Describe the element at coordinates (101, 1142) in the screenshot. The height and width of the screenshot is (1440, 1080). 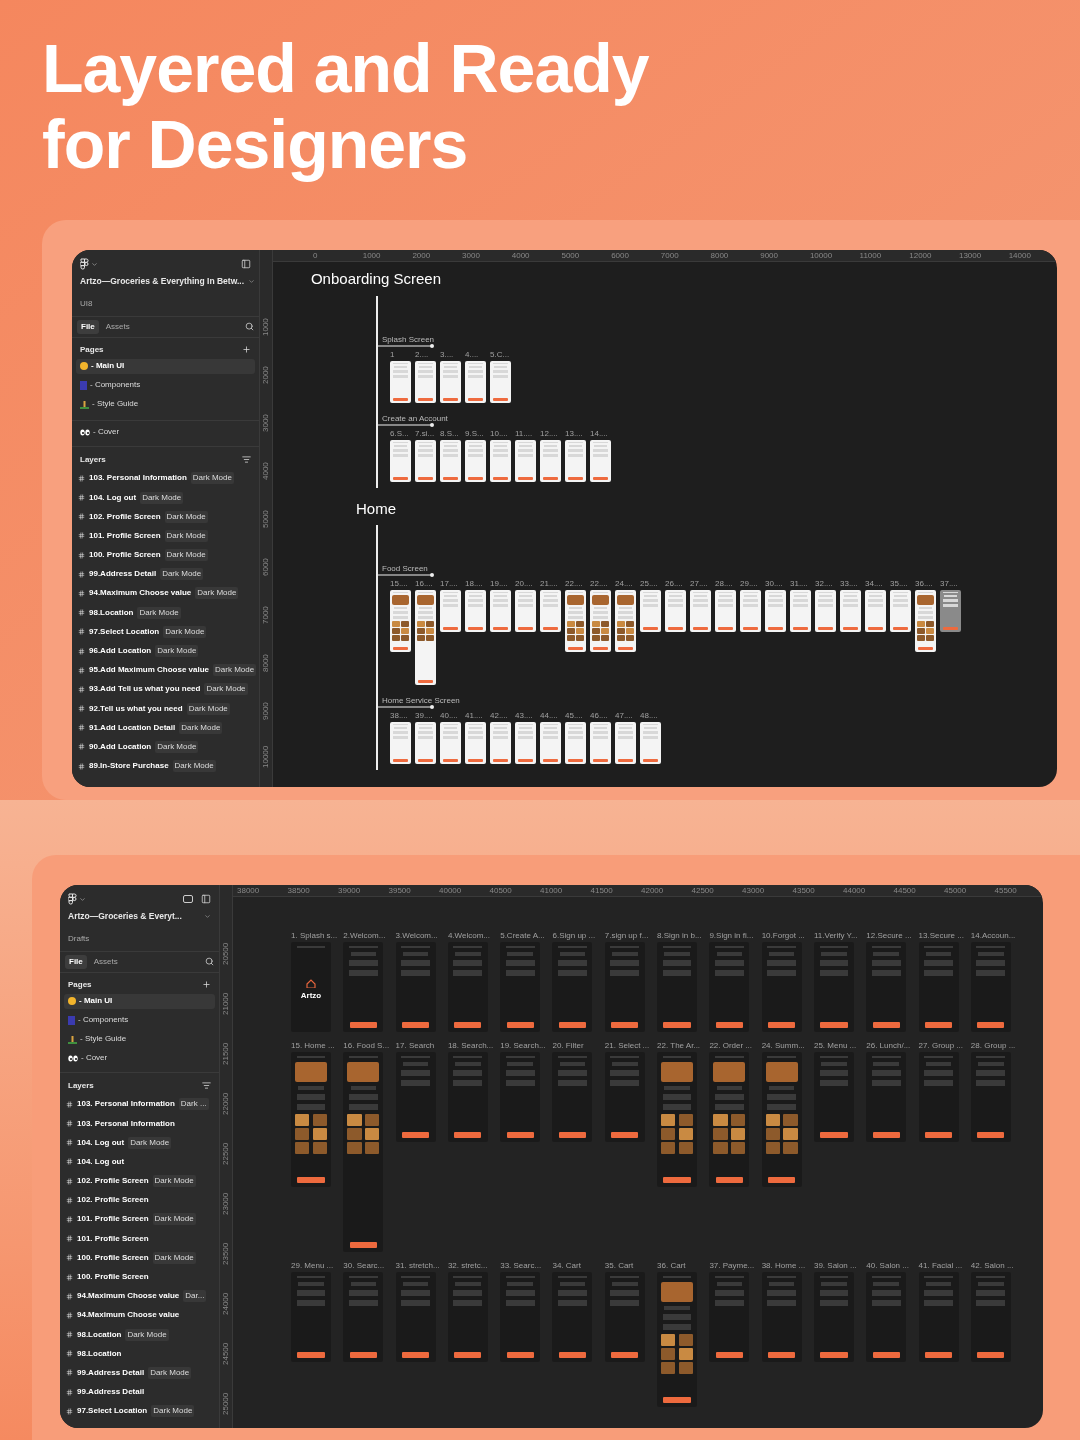
I see `layer-name: 104. Log out` at that location.